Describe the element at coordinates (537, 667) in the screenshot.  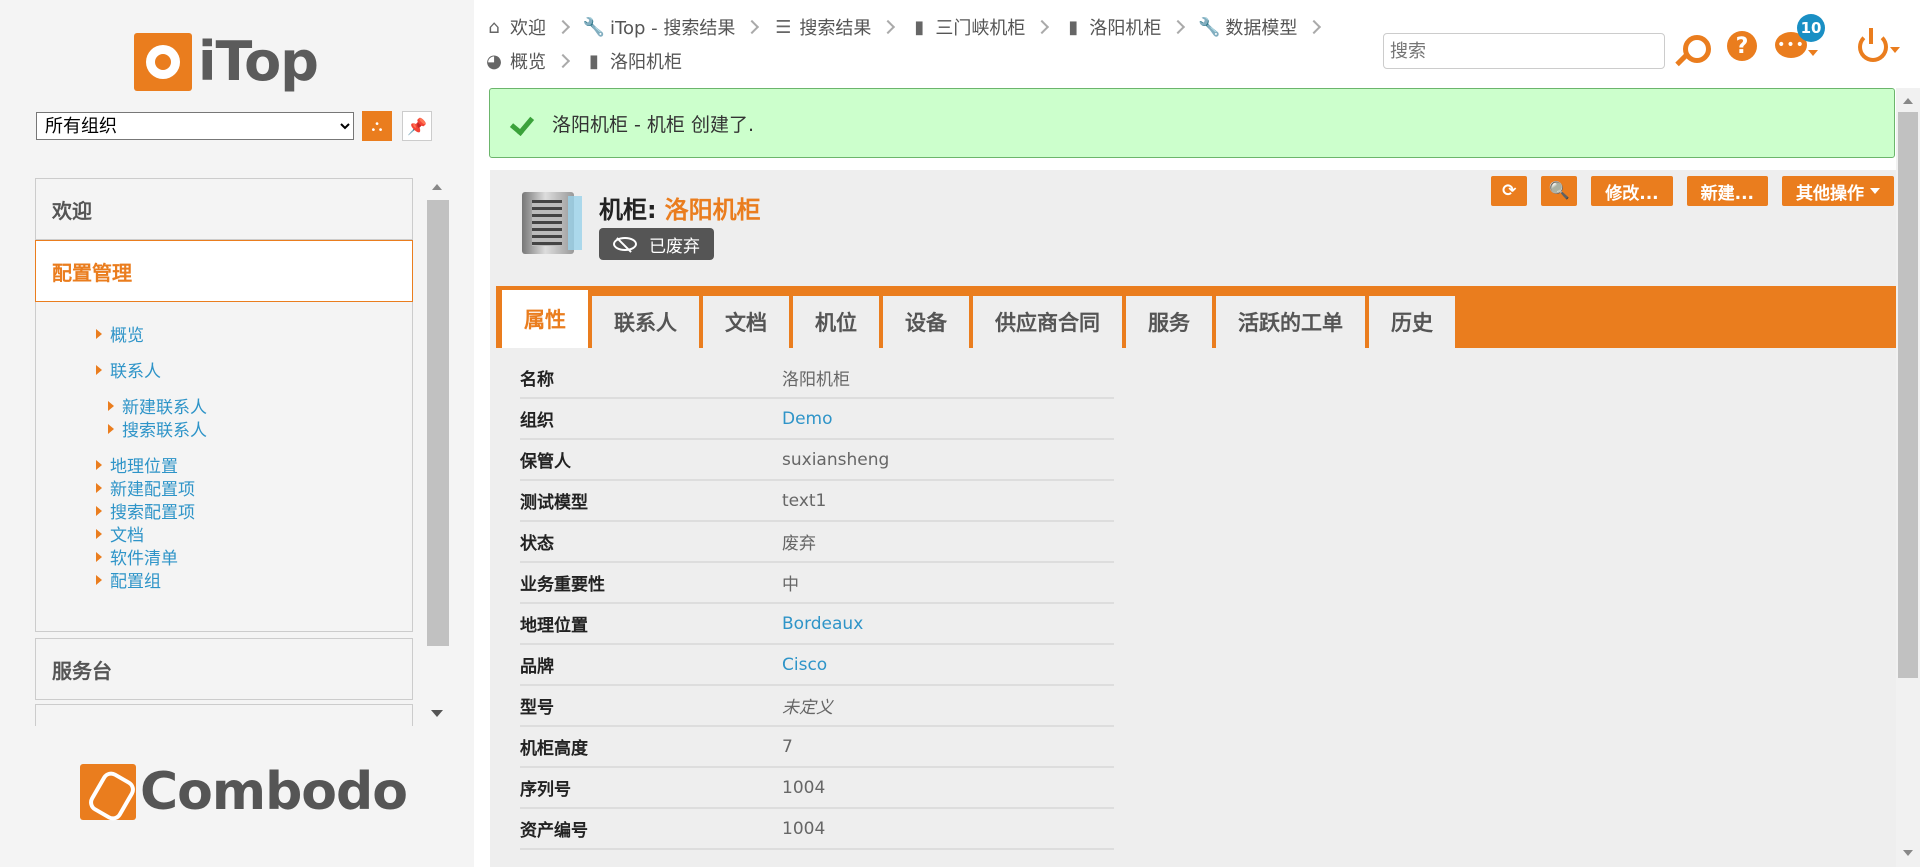
I see `property-label: 品牌` at that location.